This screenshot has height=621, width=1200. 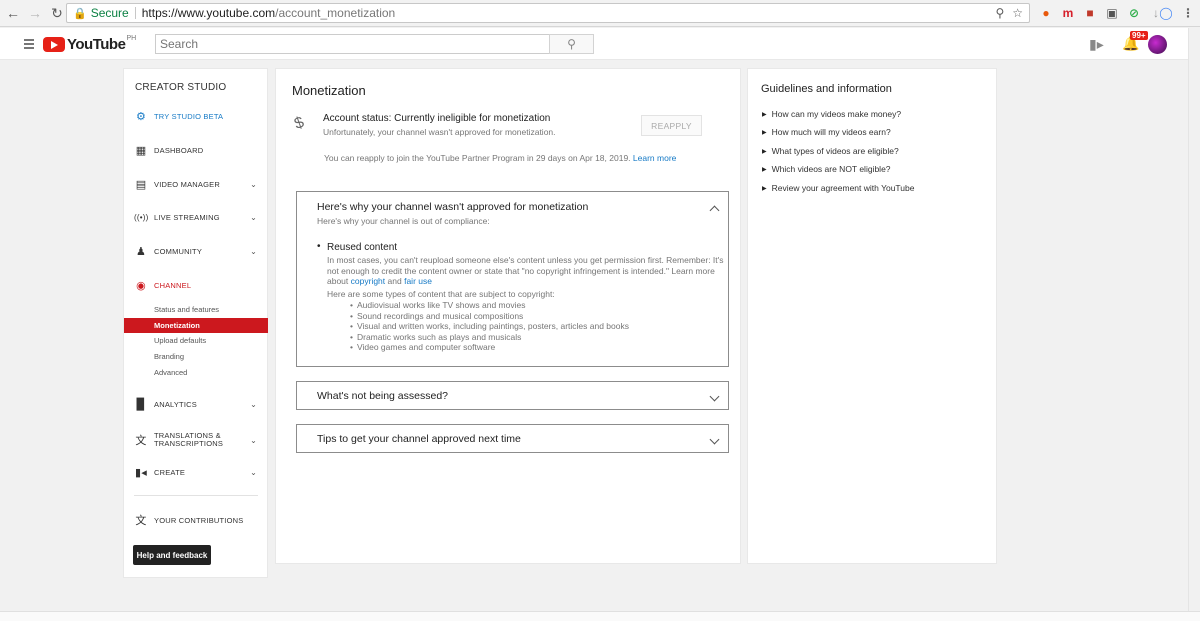 What do you see at coordinates (843, 188) in the screenshot?
I see `guideline-item-label: Review your agreement with YouTube` at bounding box center [843, 188].